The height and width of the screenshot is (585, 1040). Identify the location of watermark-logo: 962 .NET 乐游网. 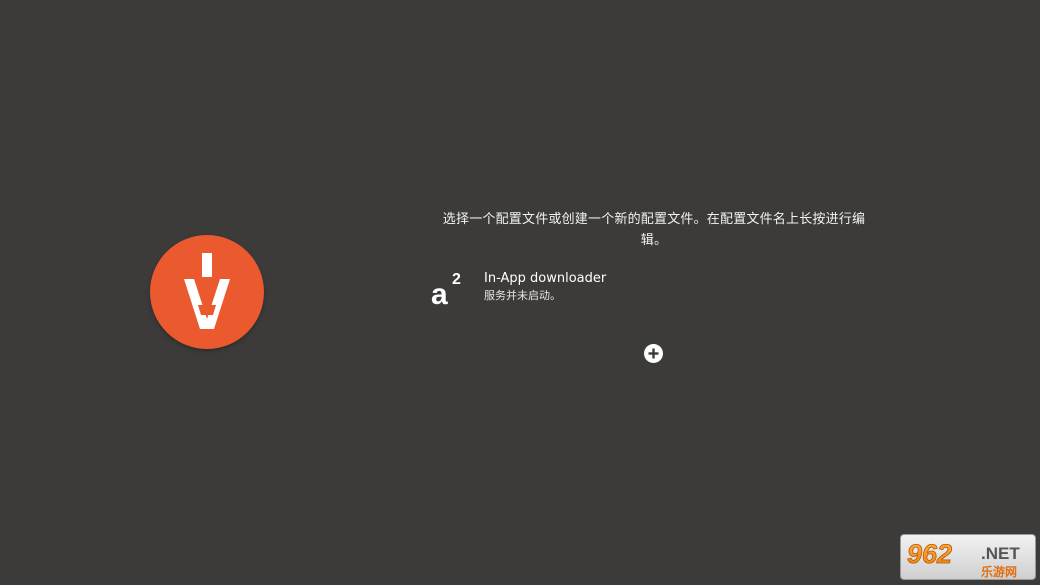
(968, 557).